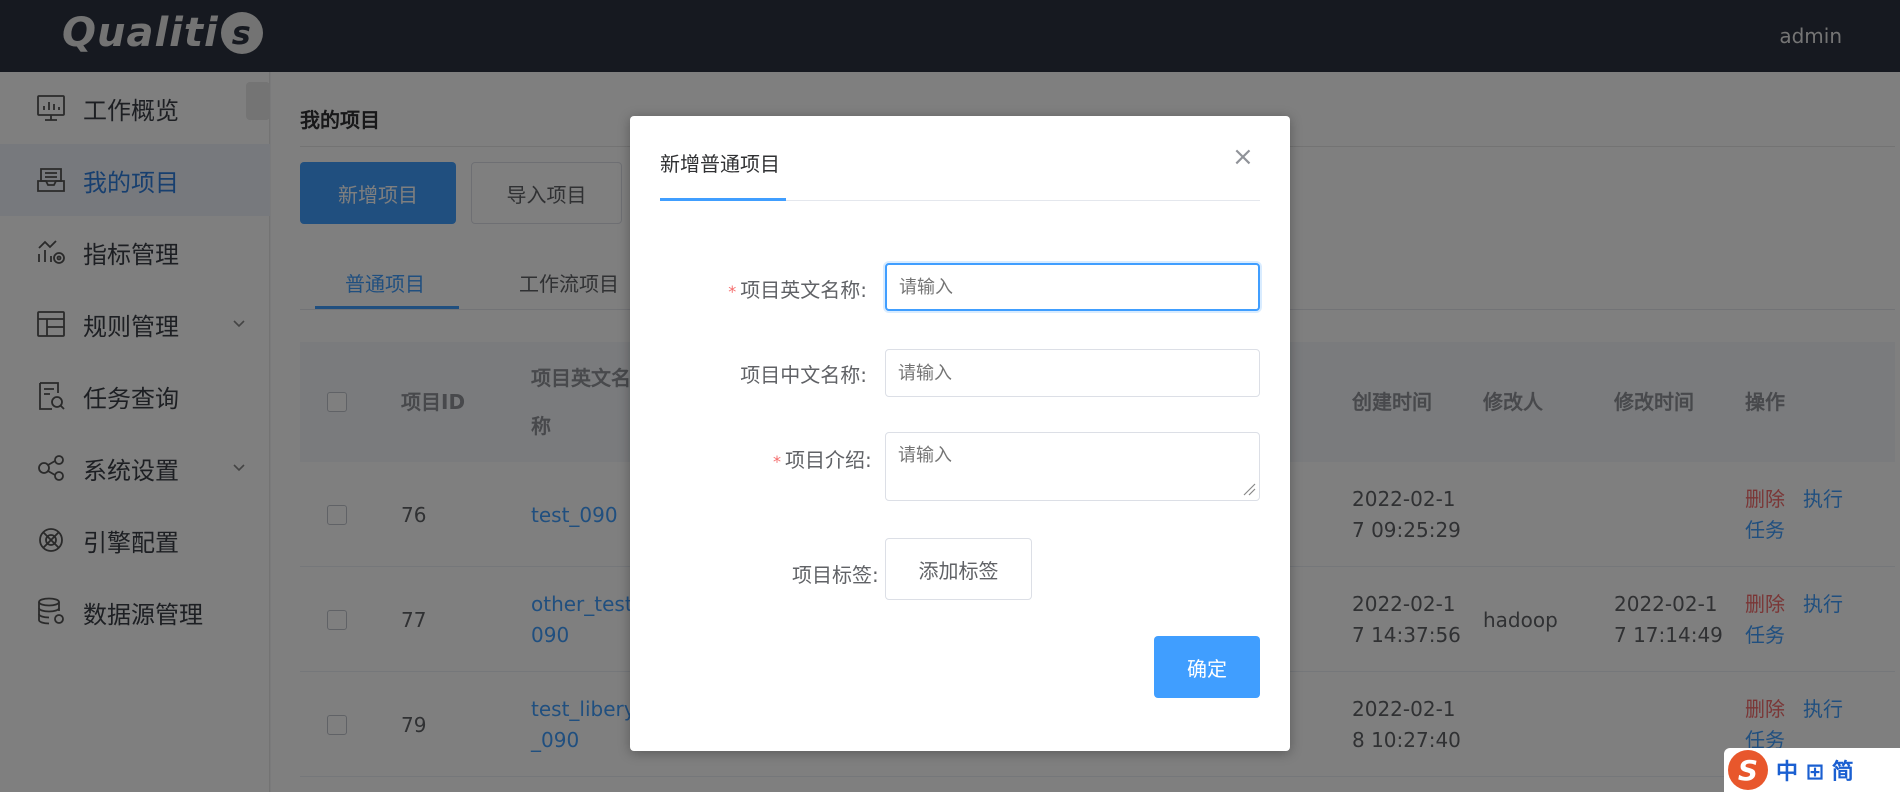 Image resolution: width=1900 pixels, height=792 pixels. Describe the element at coordinates (828, 460) in the screenshot. I see `intro-label-text: 项目介绍:` at that location.